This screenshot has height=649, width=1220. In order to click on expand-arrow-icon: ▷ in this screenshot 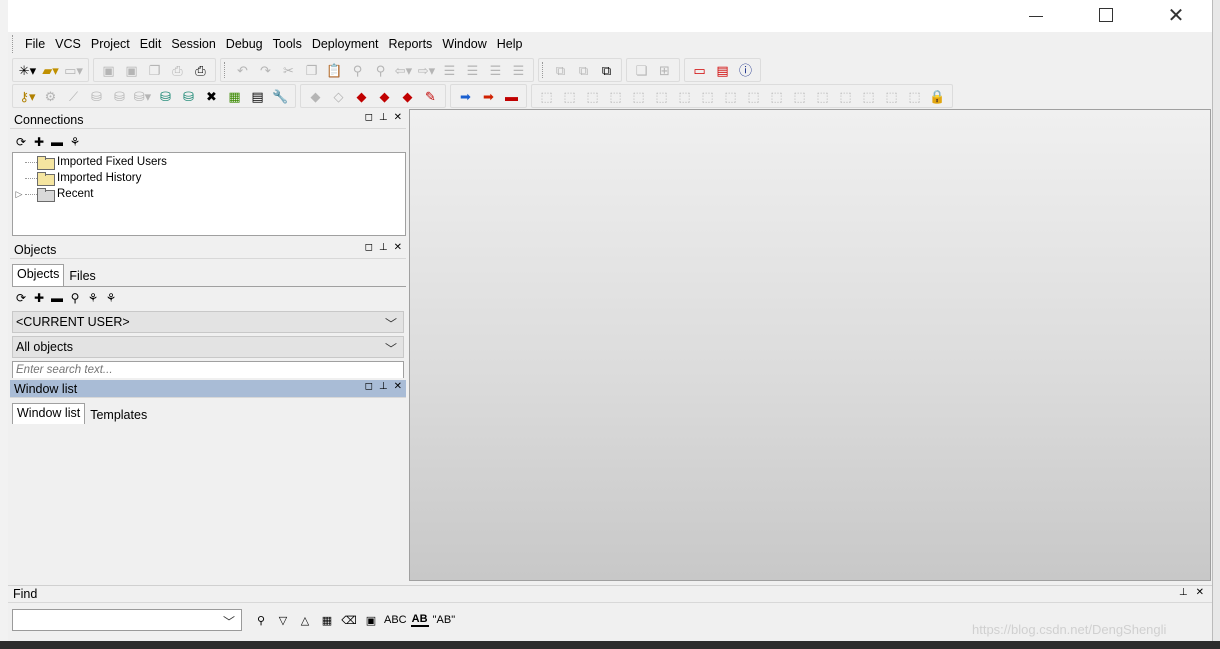, I will do `click(19, 194)`.